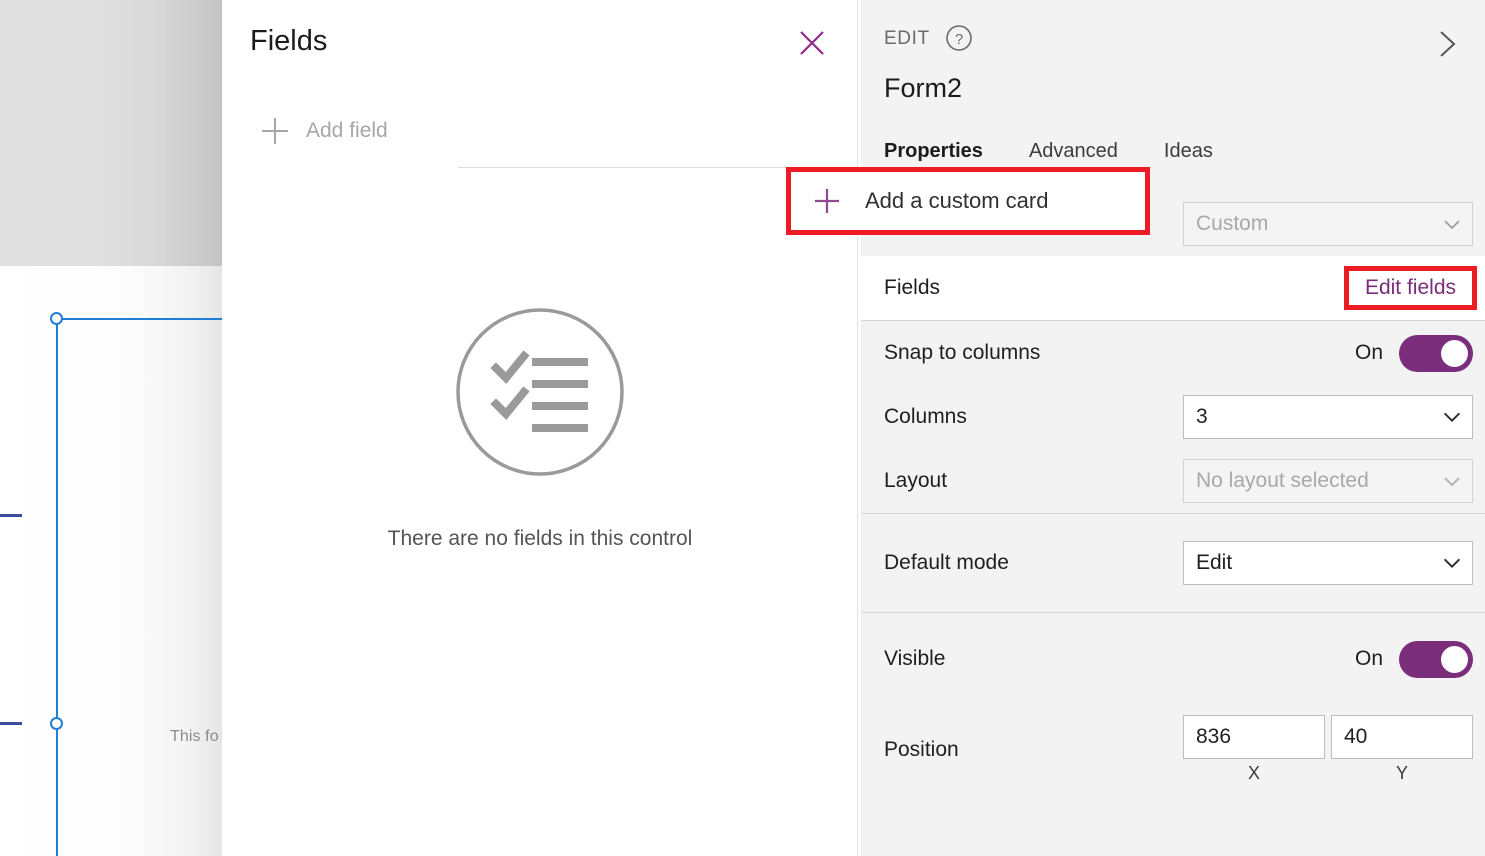  What do you see at coordinates (912, 287) in the screenshot?
I see `property-label-fields: Fields` at bounding box center [912, 287].